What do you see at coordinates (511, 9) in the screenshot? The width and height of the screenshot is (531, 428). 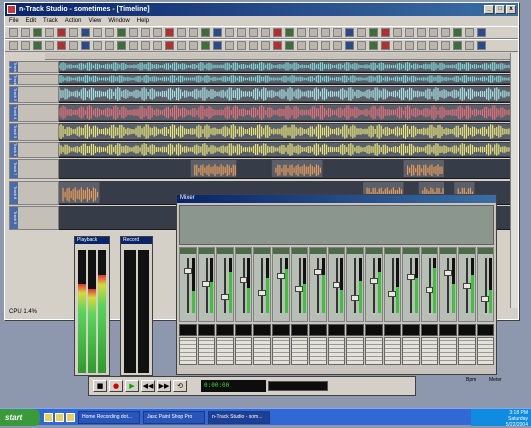 I see `close-button: x` at bounding box center [511, 9].